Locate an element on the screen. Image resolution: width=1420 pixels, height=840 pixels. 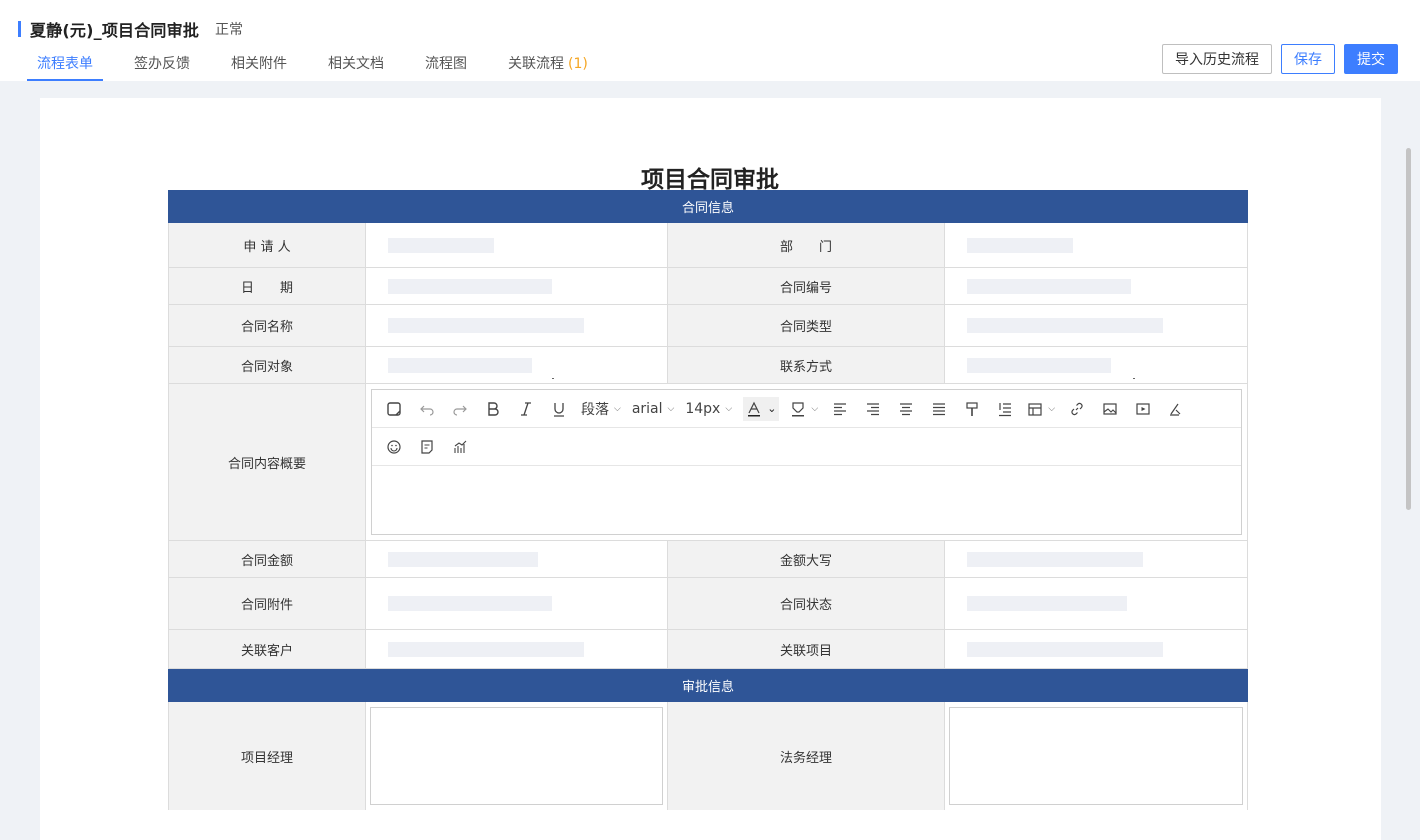
form-row-summary: 合同内容概要 段落 ⌵ arial ⌵ 14px ⌵ ⌄ ⌵ ⌵ is located at coordinates (708, 462).